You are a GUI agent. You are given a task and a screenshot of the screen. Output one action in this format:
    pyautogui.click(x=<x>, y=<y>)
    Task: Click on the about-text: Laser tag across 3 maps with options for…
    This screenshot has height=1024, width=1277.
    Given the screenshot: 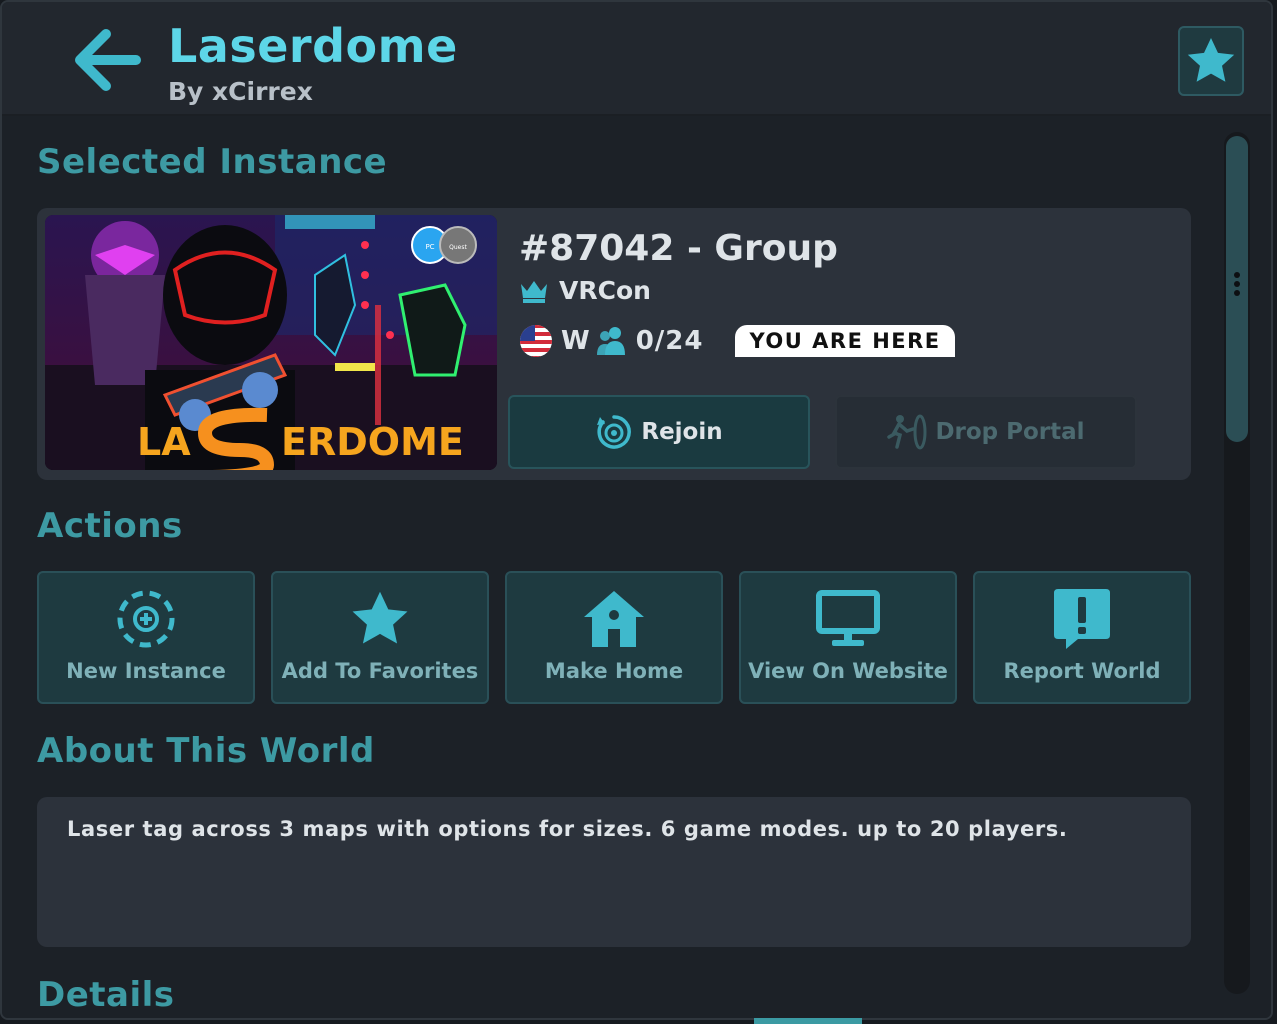 What is the action you would take?
    pyautogui.click(x=567, y=829)
    